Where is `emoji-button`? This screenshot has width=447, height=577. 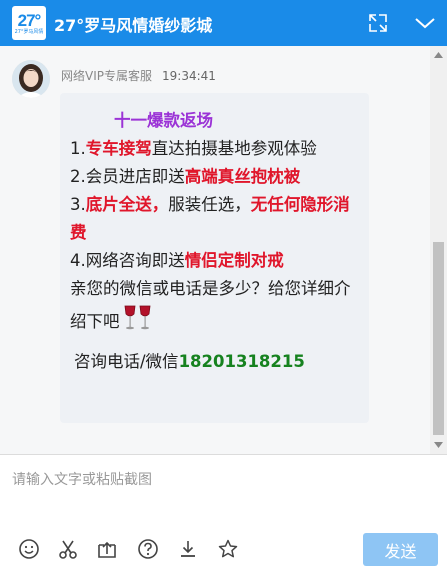
emoji-button is located at coordinates (29, 549).